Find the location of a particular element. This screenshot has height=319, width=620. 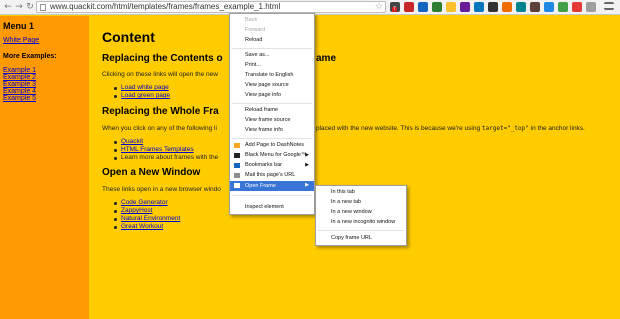

quackit-link: Quackit is located at coordinates (132, 141).